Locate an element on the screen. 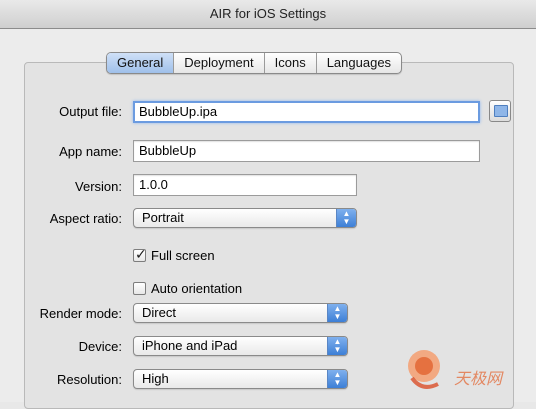 This screenshot has height=409, width=536. tab-deployment: Deployment is located at coordinates (219, 63).